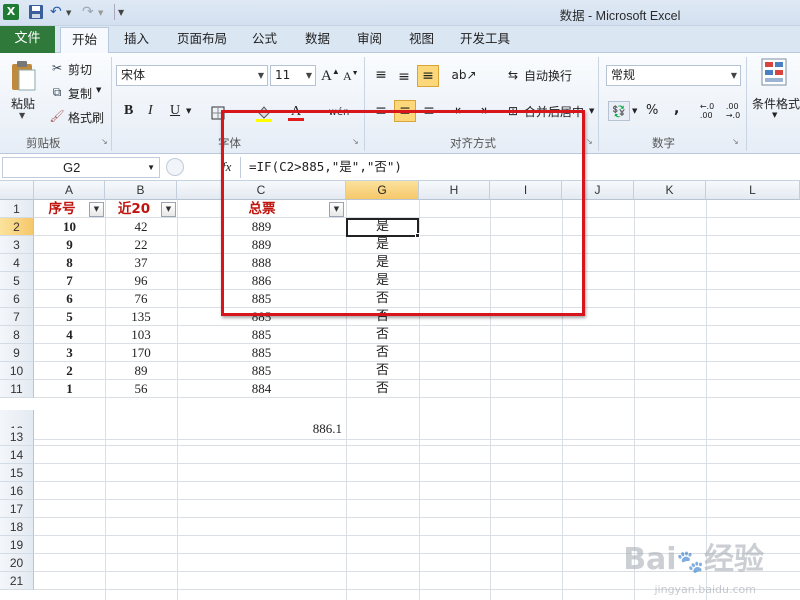  What do you see at coordinates (141, 263) in the screenshot?
I see `cell-b4: 37` at bounding box center [141, 263].